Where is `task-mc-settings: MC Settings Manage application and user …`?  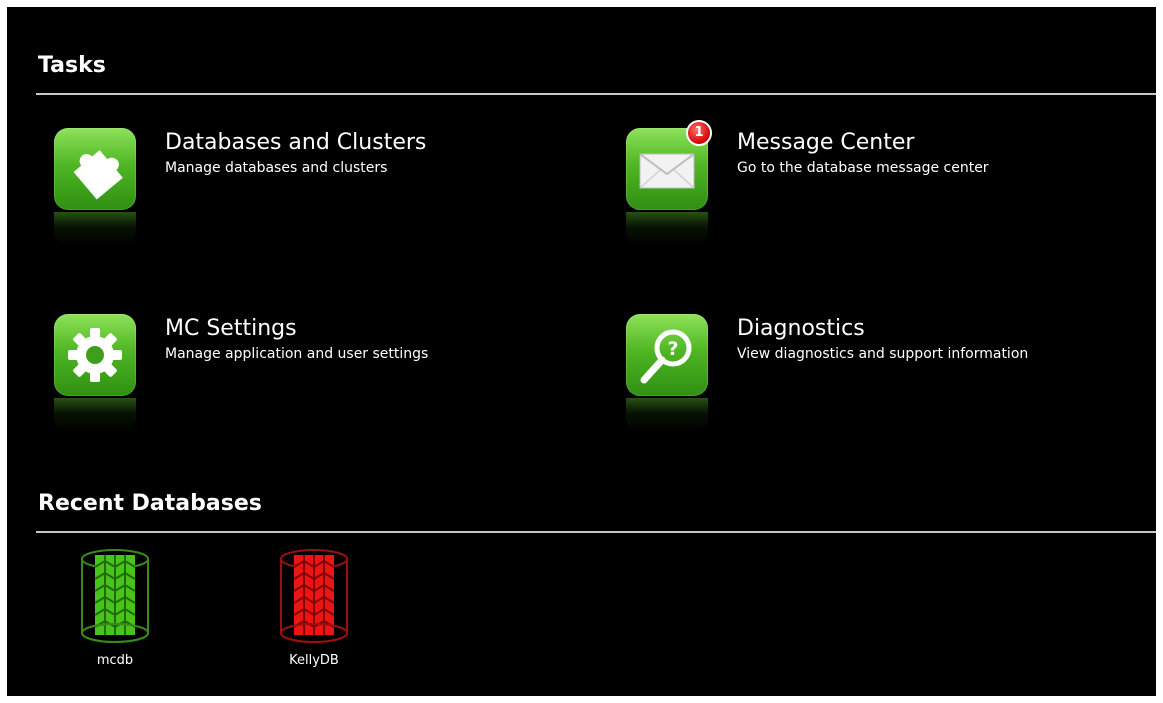 task-mc-settings: MC Settings Manage application and user … is located at coordinates (298, 384).